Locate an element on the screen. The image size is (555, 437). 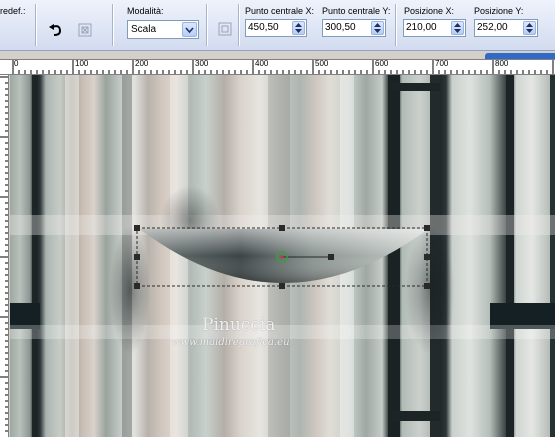
vertical-ruler is located at coordinates (4, 256).